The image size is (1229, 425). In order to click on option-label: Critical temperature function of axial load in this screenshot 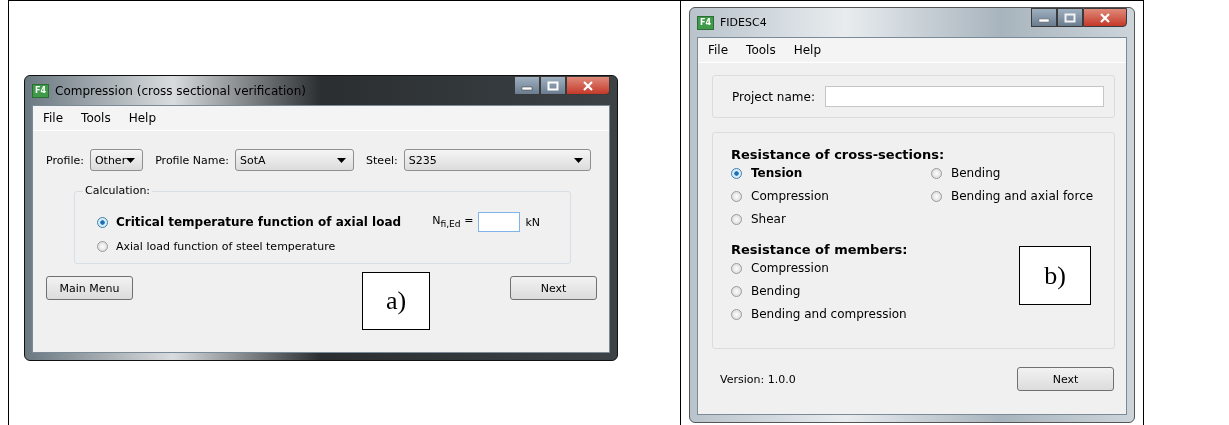, I will do `click(259, 222)`.